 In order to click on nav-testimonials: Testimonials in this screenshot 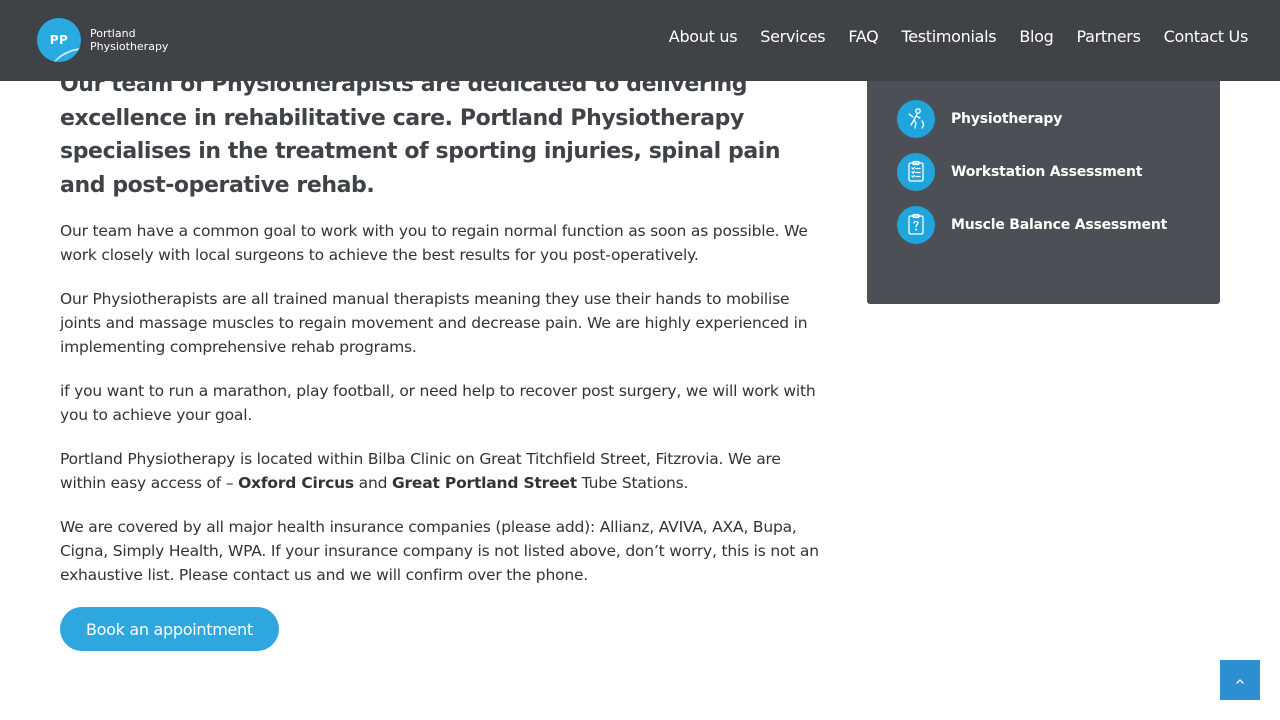, I will do `click(948, 36)`.